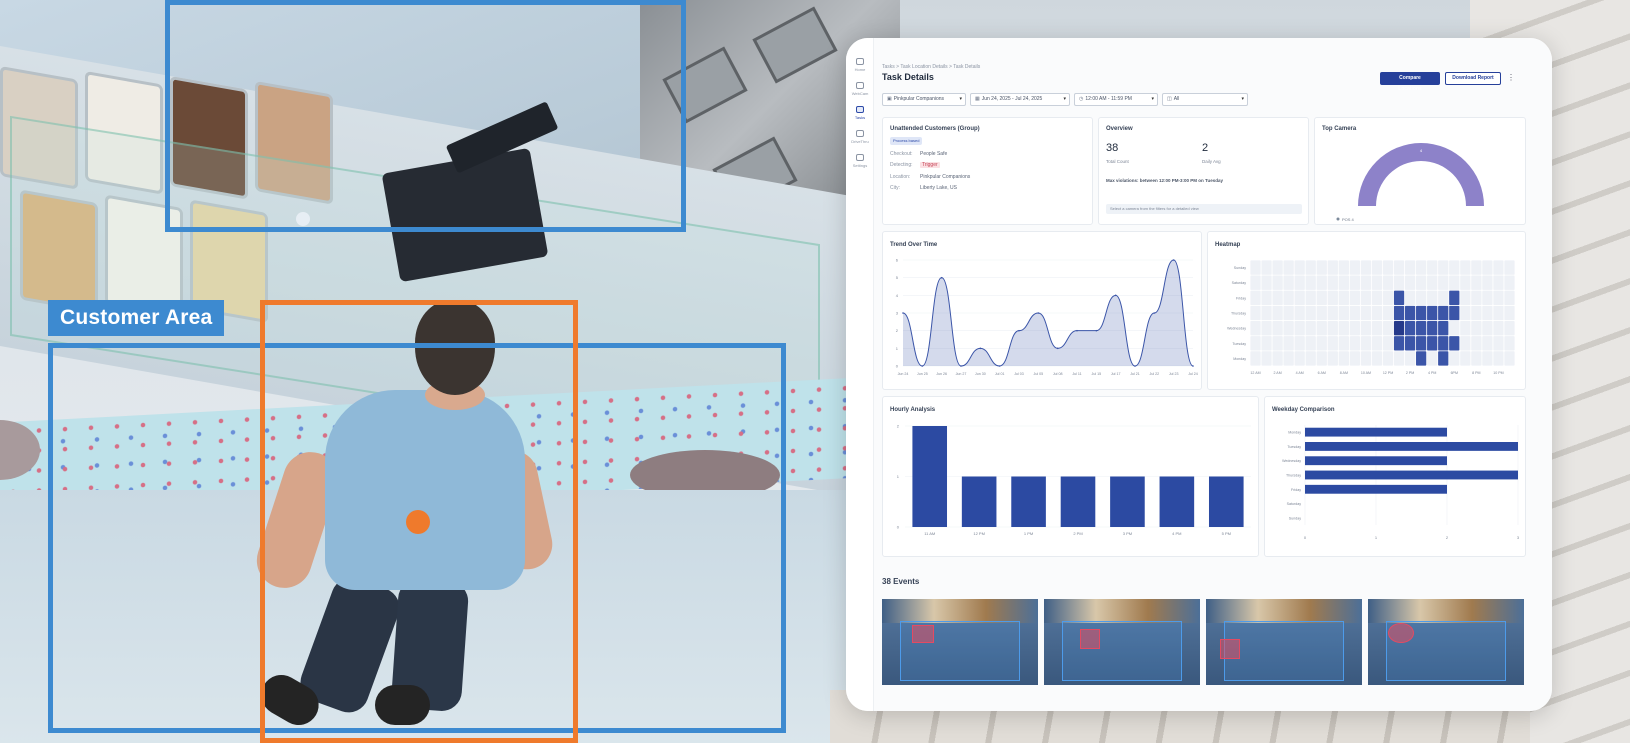  I want to click on trend-x-tick: Jun 30, so click(980, 374).